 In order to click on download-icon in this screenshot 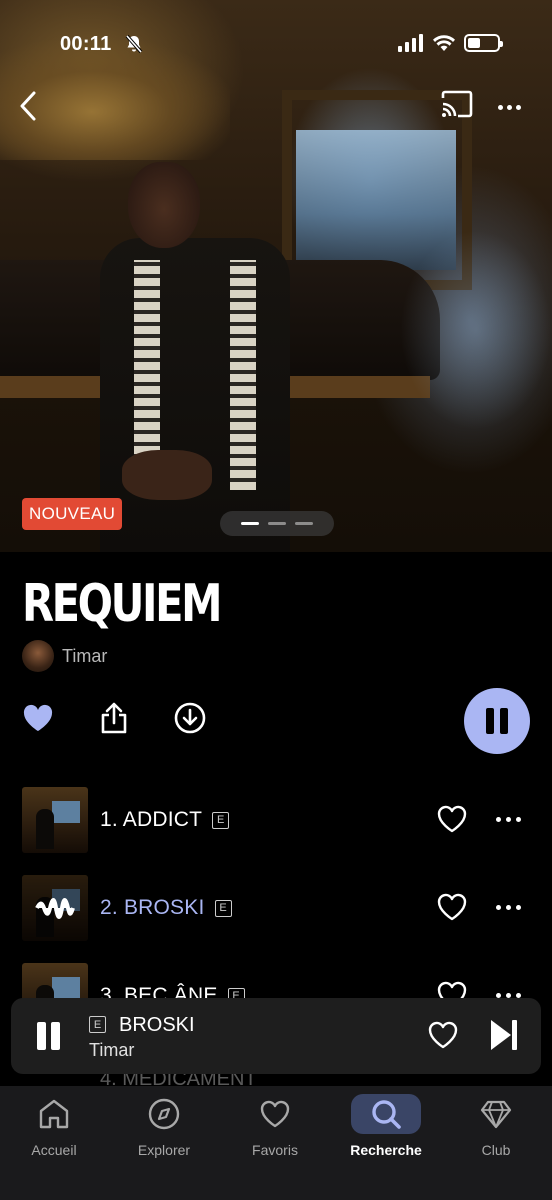, I will do `click(190, 718)`.